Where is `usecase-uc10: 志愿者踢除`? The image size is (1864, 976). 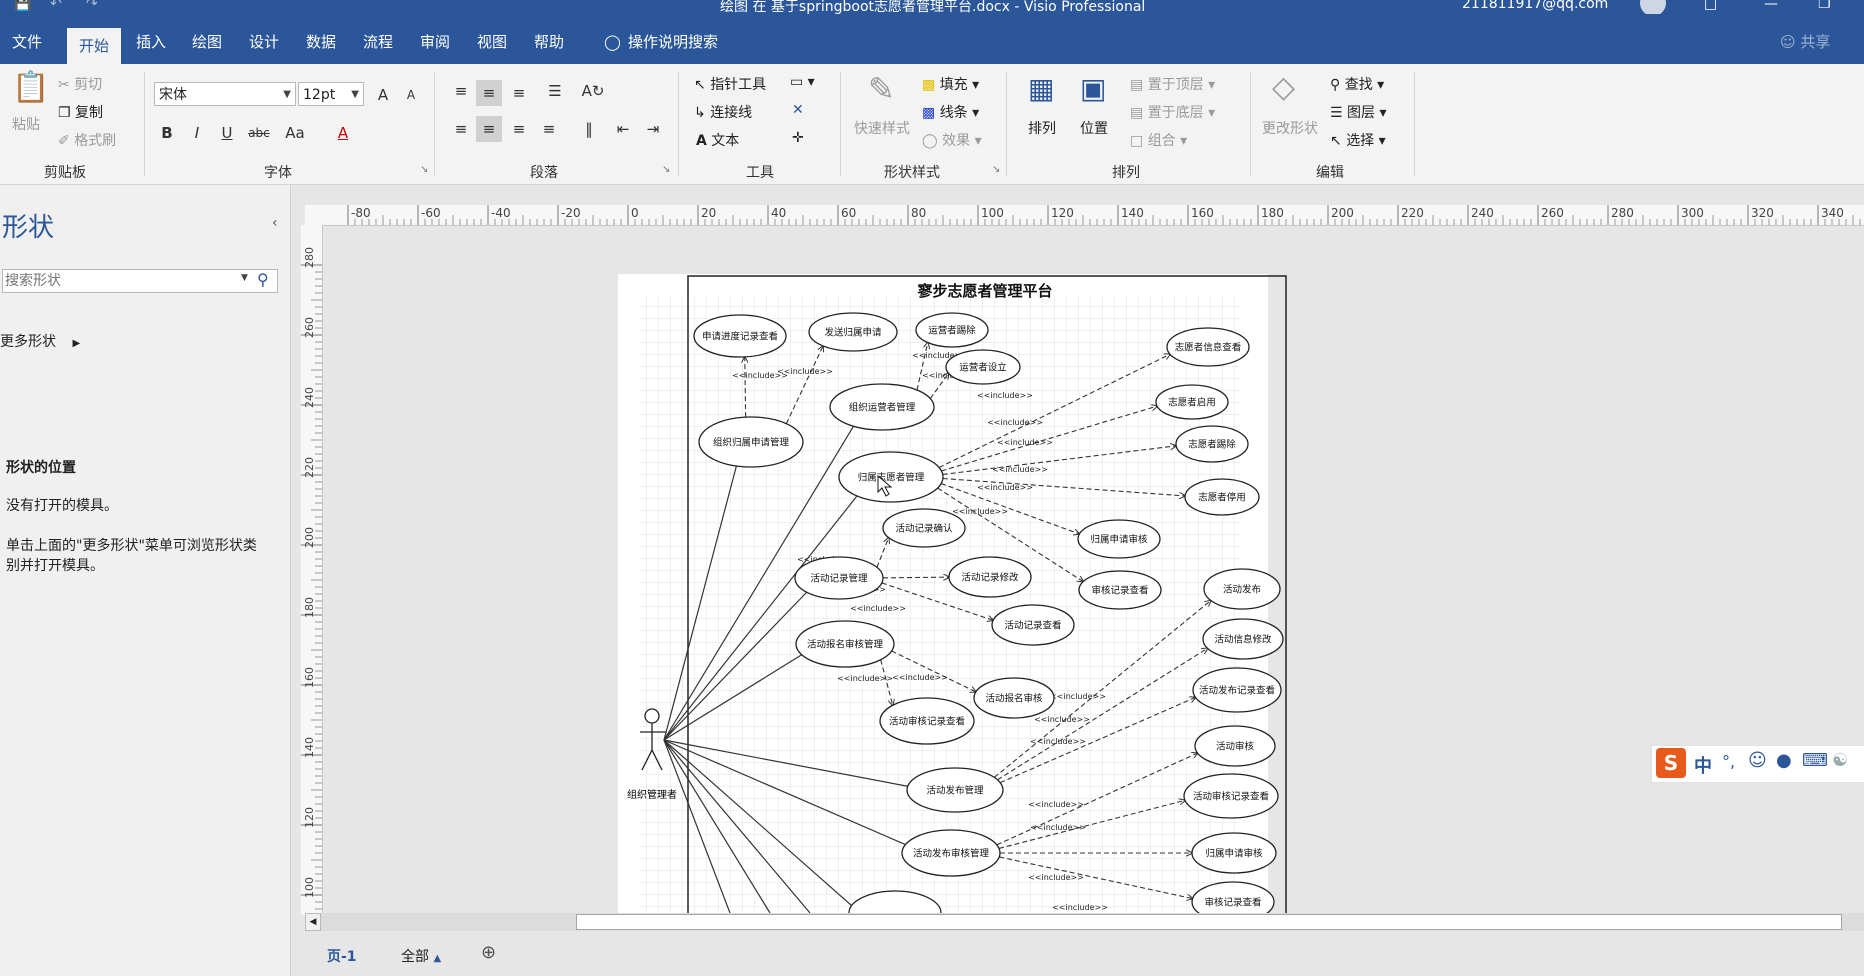
usecase-uc10: 志愿者踢除 is located at coordinates (1212, 444).